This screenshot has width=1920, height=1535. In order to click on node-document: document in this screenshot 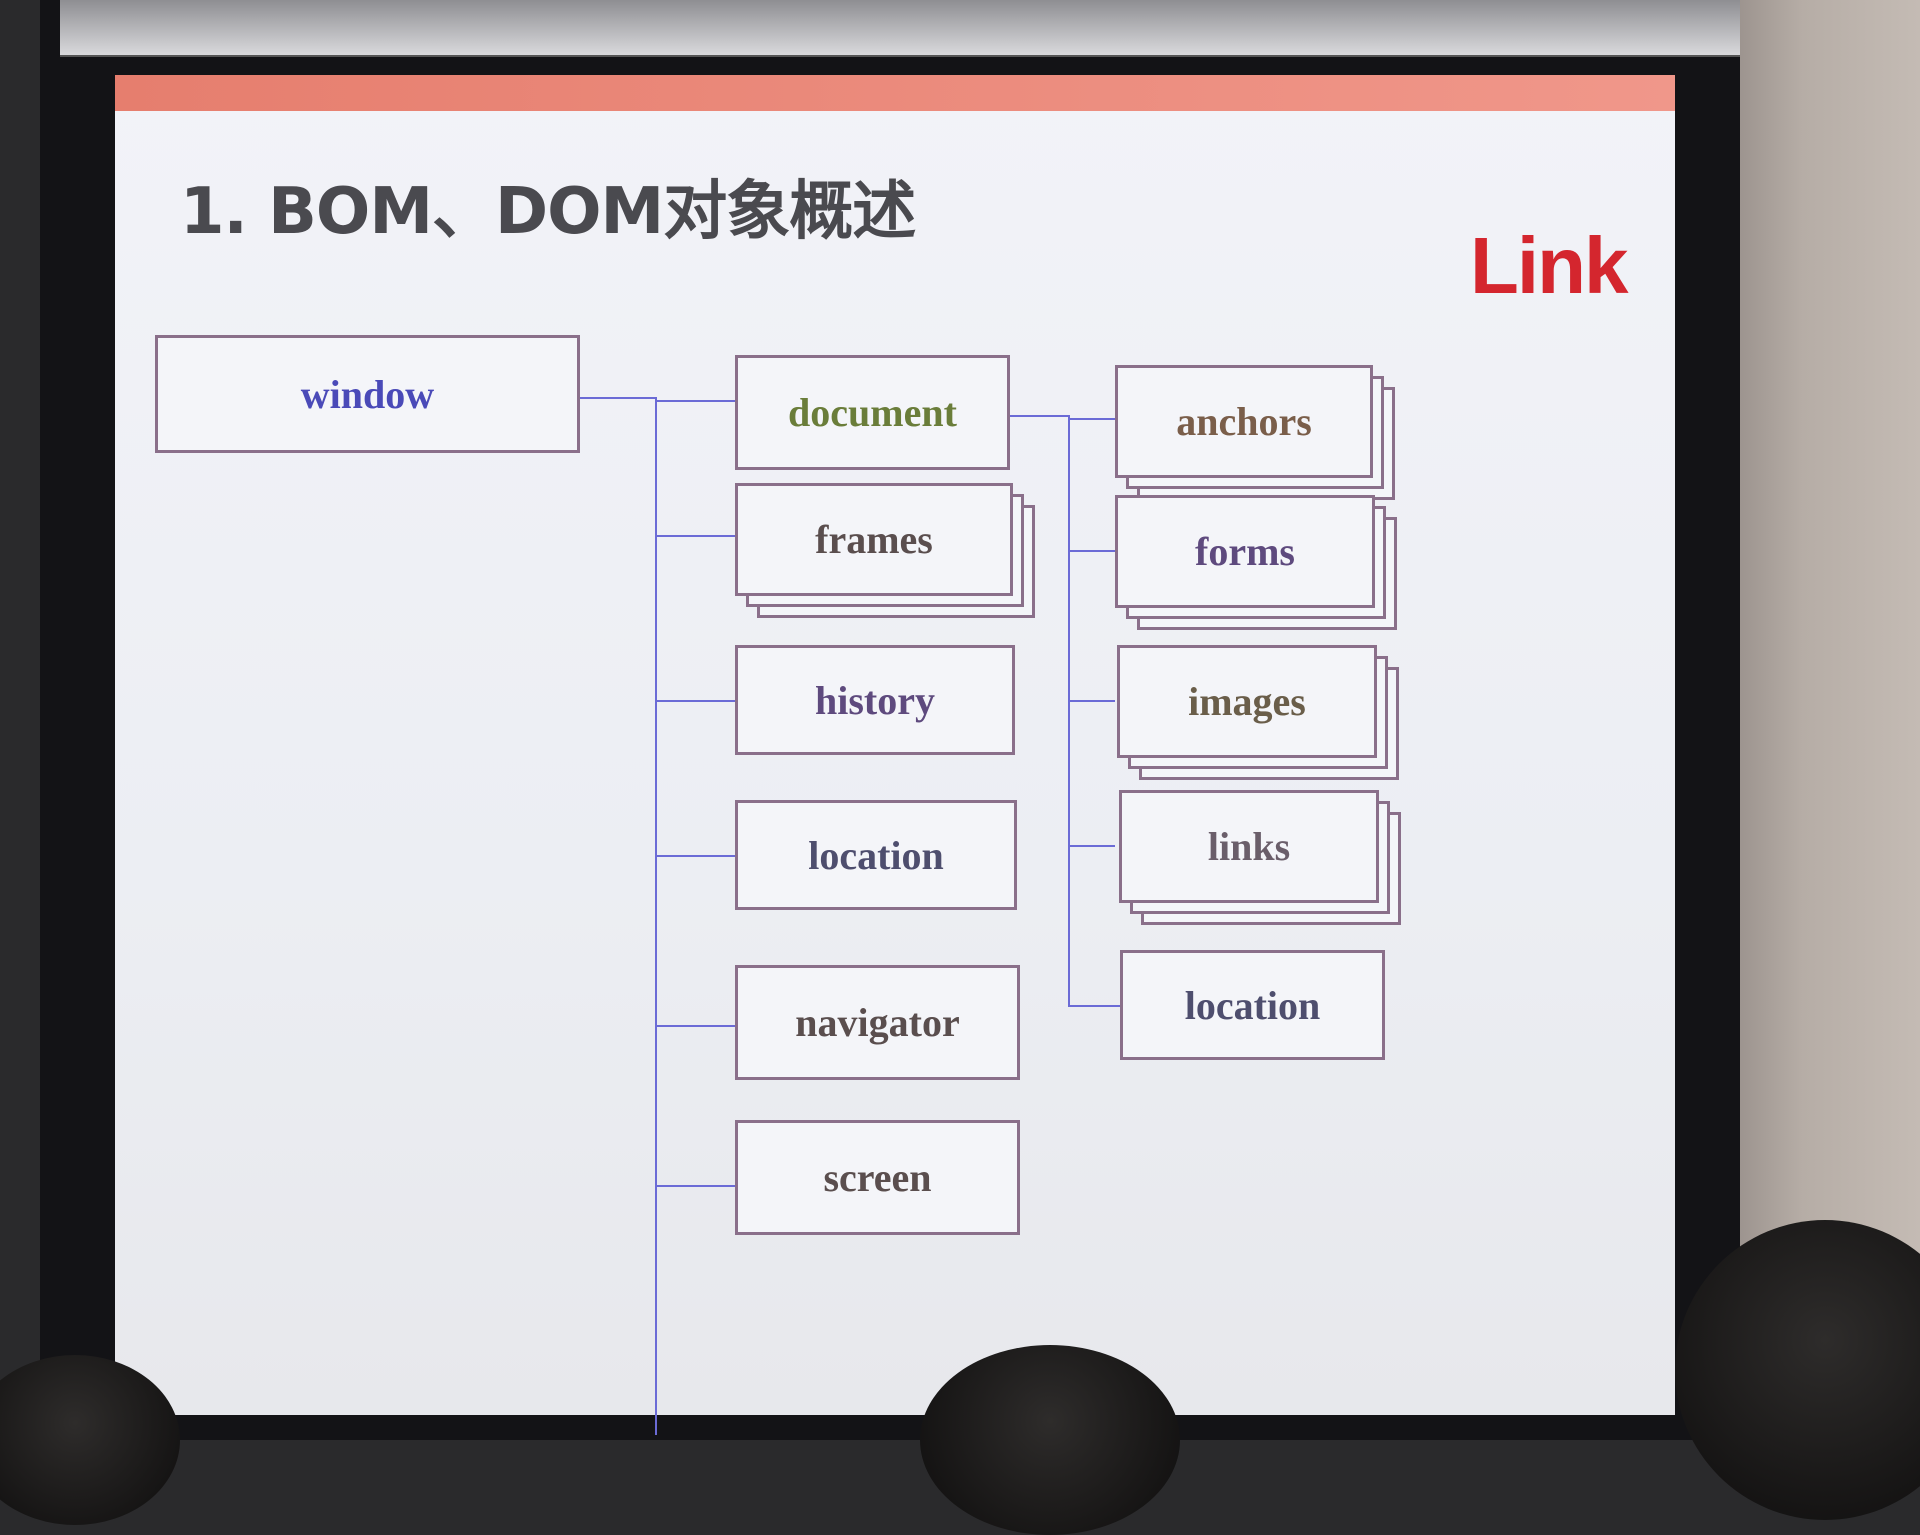, I will do `click(872, 412)`.